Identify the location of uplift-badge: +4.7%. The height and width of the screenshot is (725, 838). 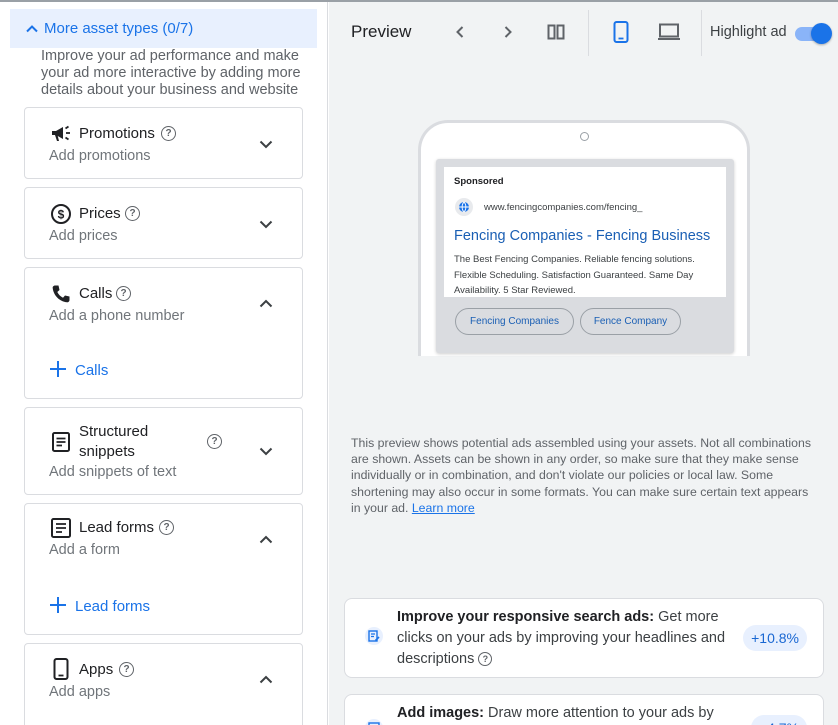
(778, 720).